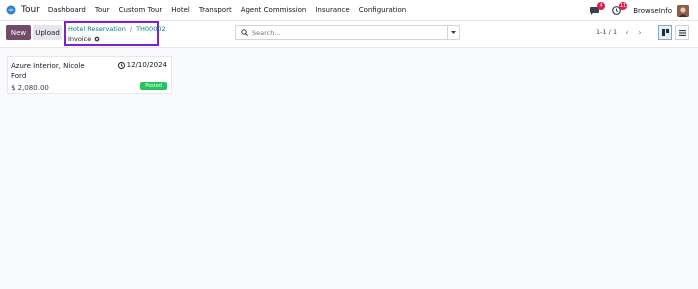 The height and width of the screenshot is (289, 698). I want to click on company-switcher: BrowseInfo, so click(652, 11).